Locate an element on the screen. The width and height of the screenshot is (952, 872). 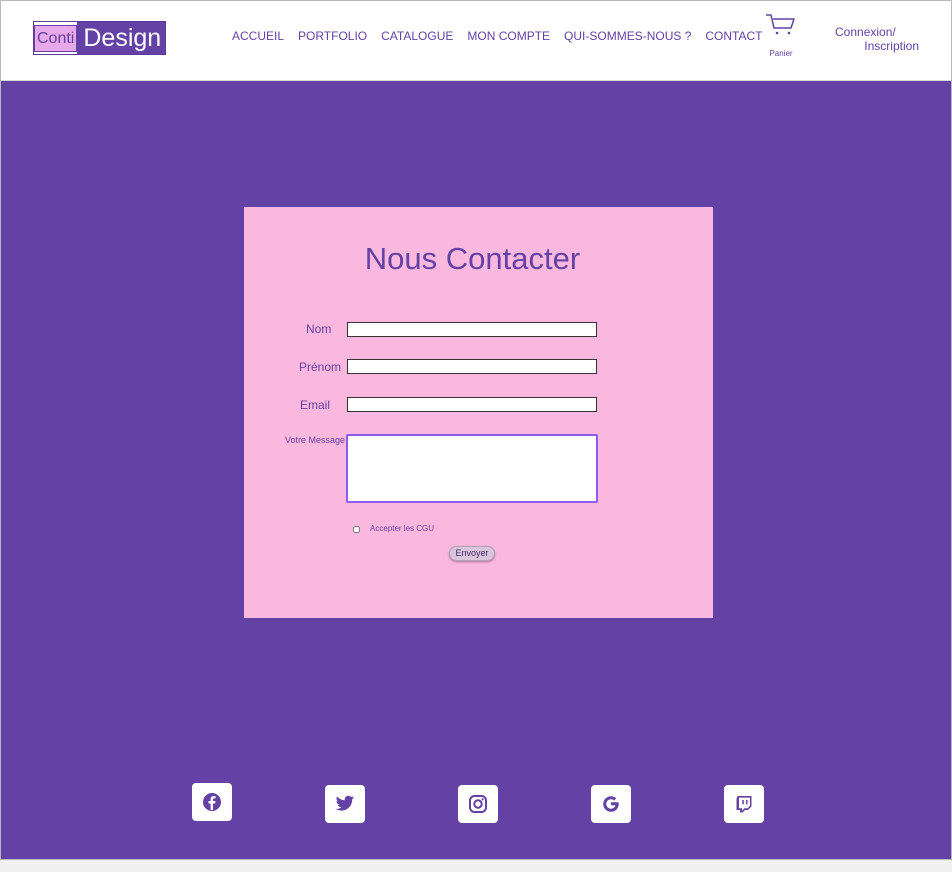
nav-qui-sommes-nous: QUI-SOMMES-NOUS ? is located at coordinates (627, 36).